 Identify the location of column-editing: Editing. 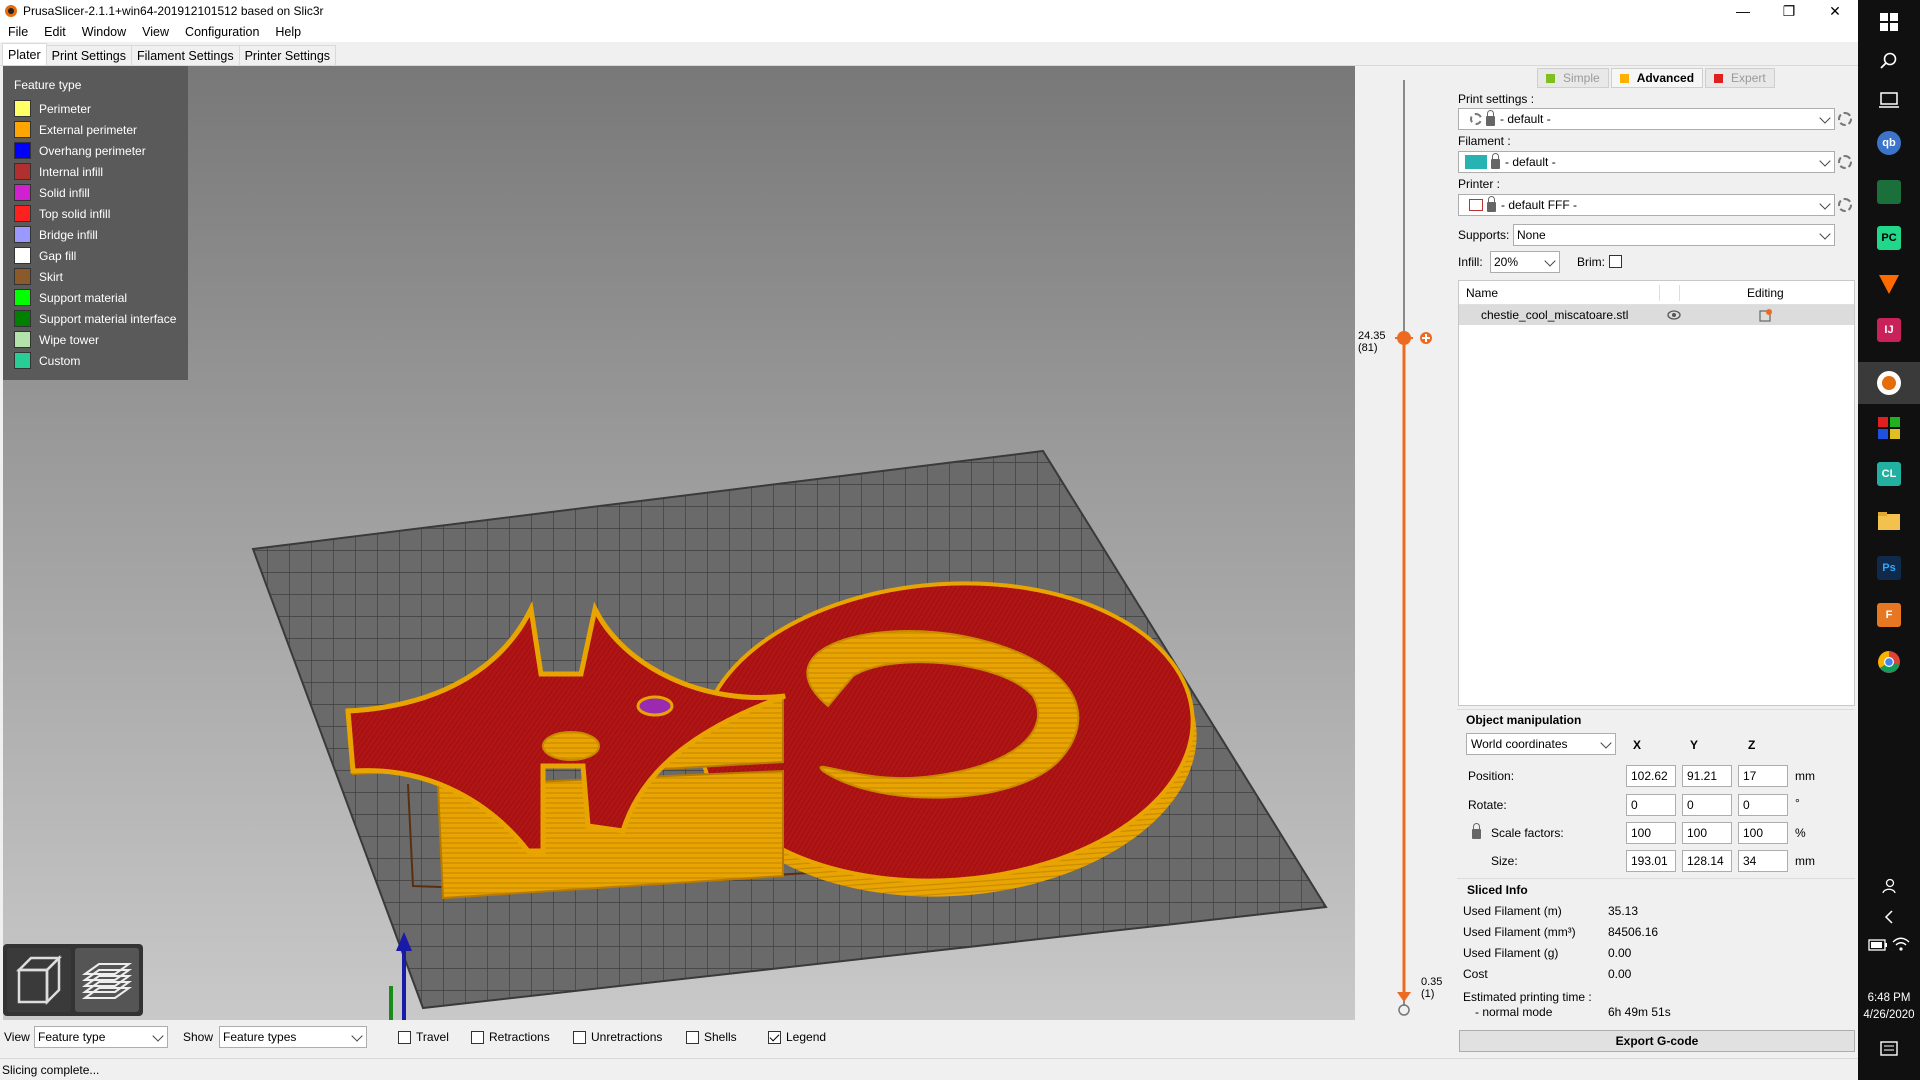
(1765, 293).